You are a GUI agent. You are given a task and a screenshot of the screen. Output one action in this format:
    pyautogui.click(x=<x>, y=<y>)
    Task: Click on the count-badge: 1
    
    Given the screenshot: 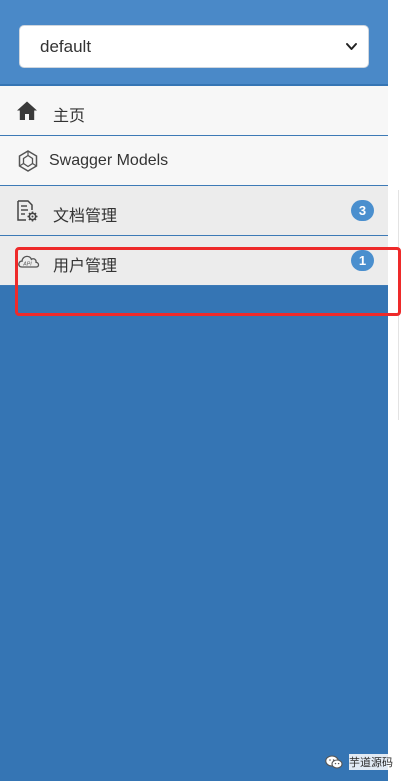 What is the action you would take?
    pyautogui.click(x=362, y=260)
    